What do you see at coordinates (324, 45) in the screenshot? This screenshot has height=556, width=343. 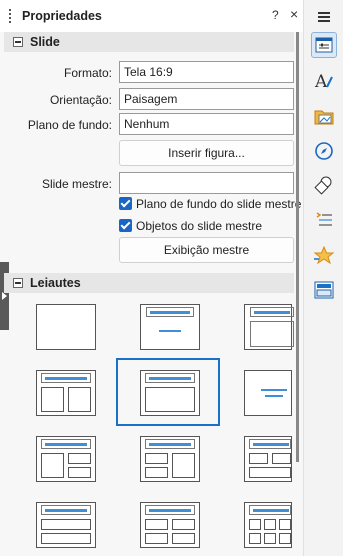 I see `properties-icon` at bounding box center [324, 45].